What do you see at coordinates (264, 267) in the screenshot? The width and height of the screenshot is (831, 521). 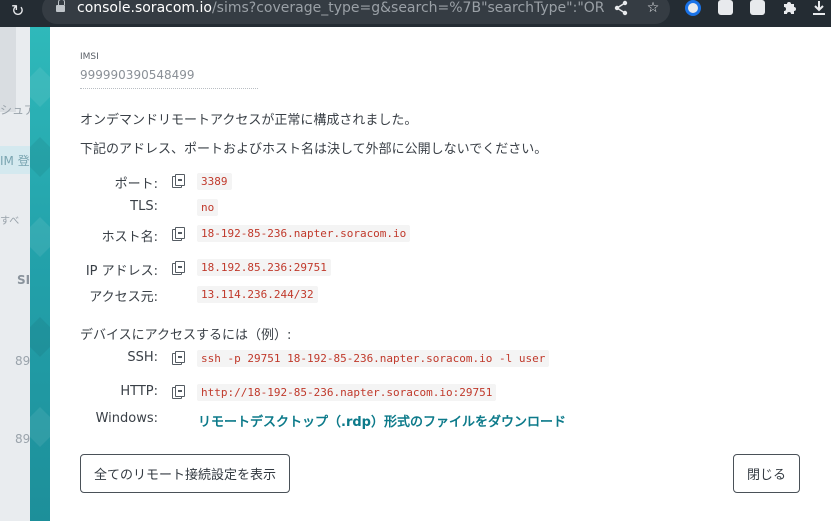 I see `ip-value: 18.192.85.236:29751` at bounding box center [264, 267].